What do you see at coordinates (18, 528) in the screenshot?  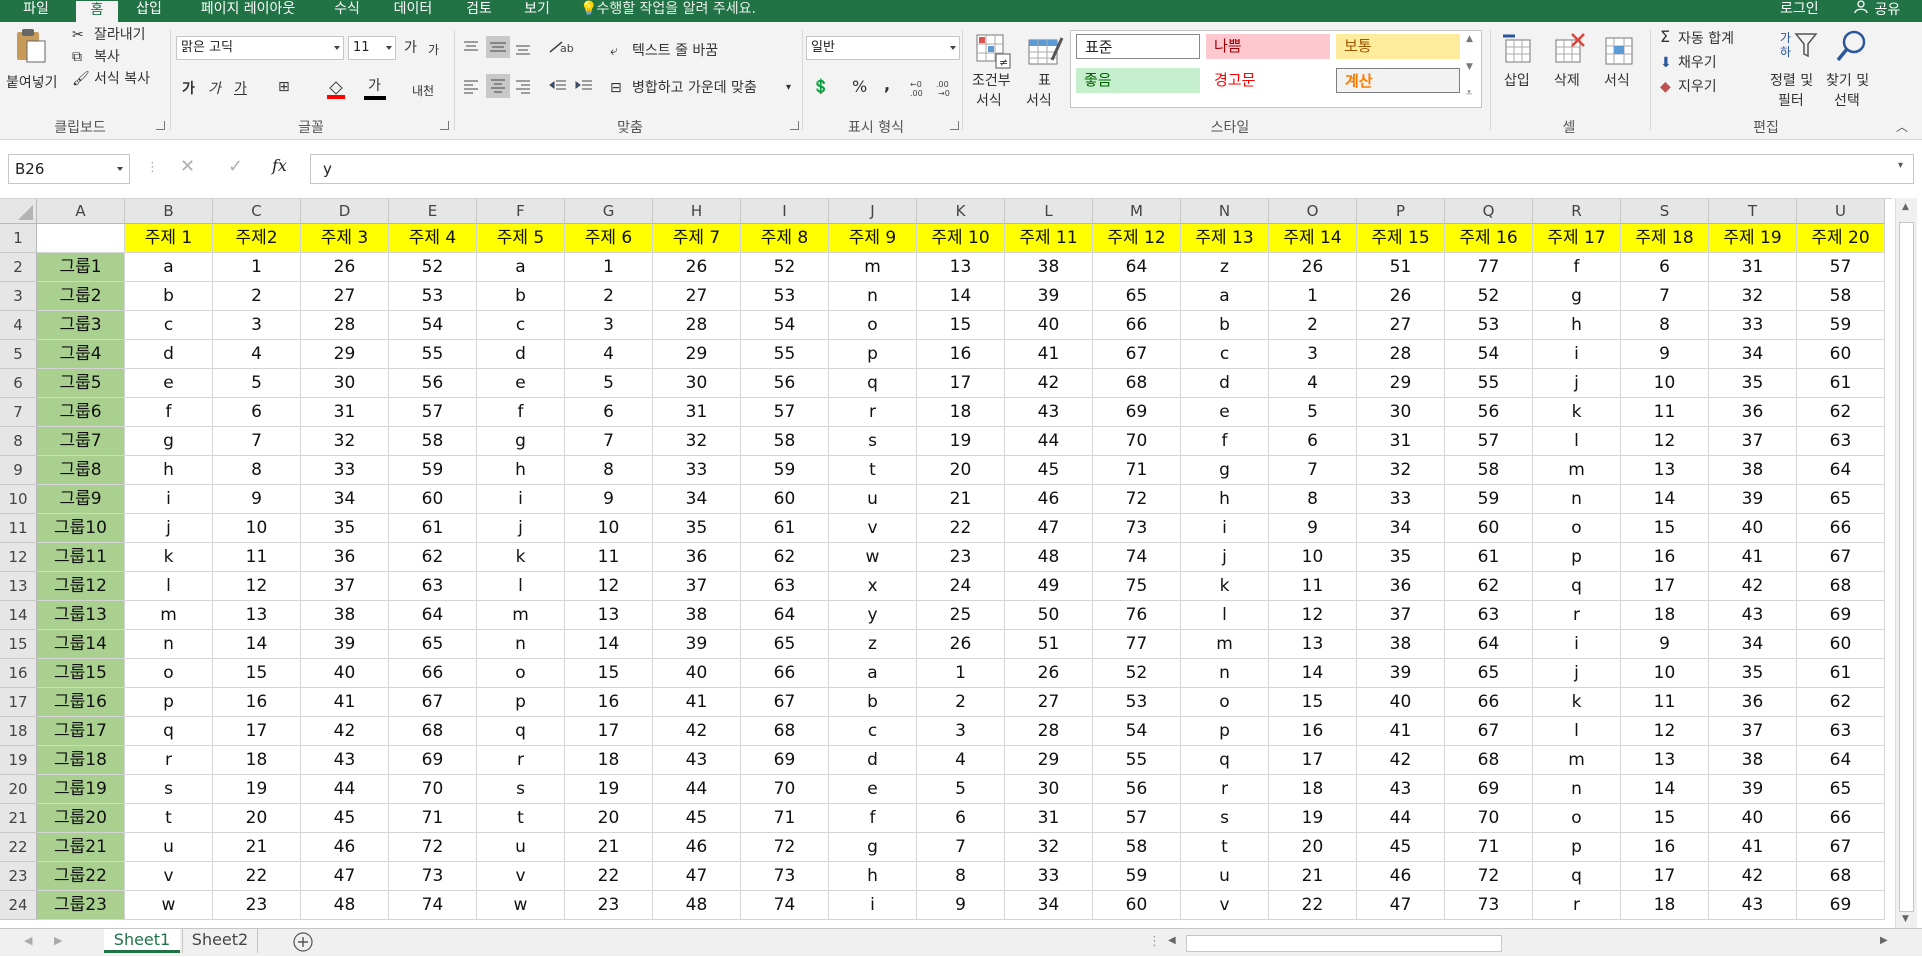 I see `row-header-11: 11` at bounding box center [18, 528].